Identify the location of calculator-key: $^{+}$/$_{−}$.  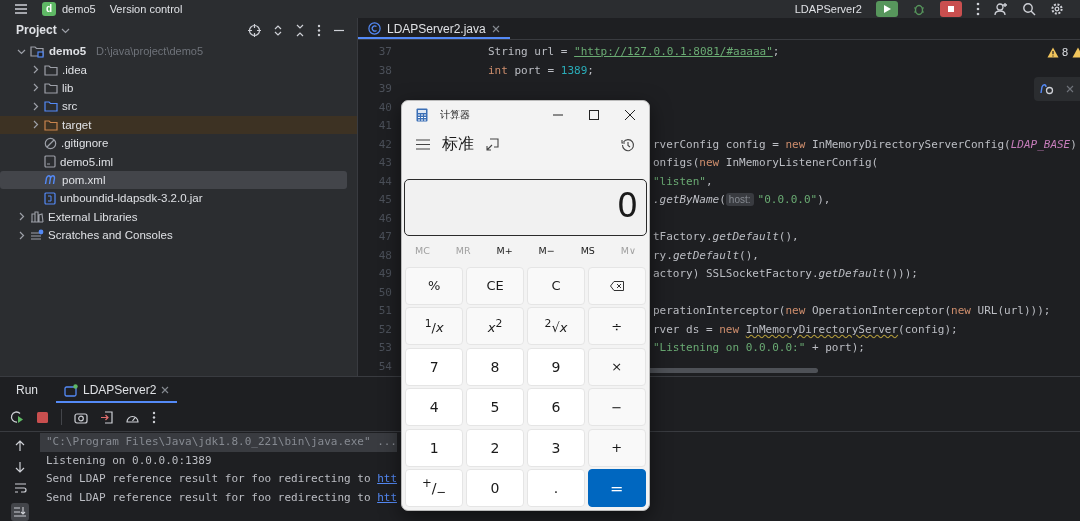
(434, 488).